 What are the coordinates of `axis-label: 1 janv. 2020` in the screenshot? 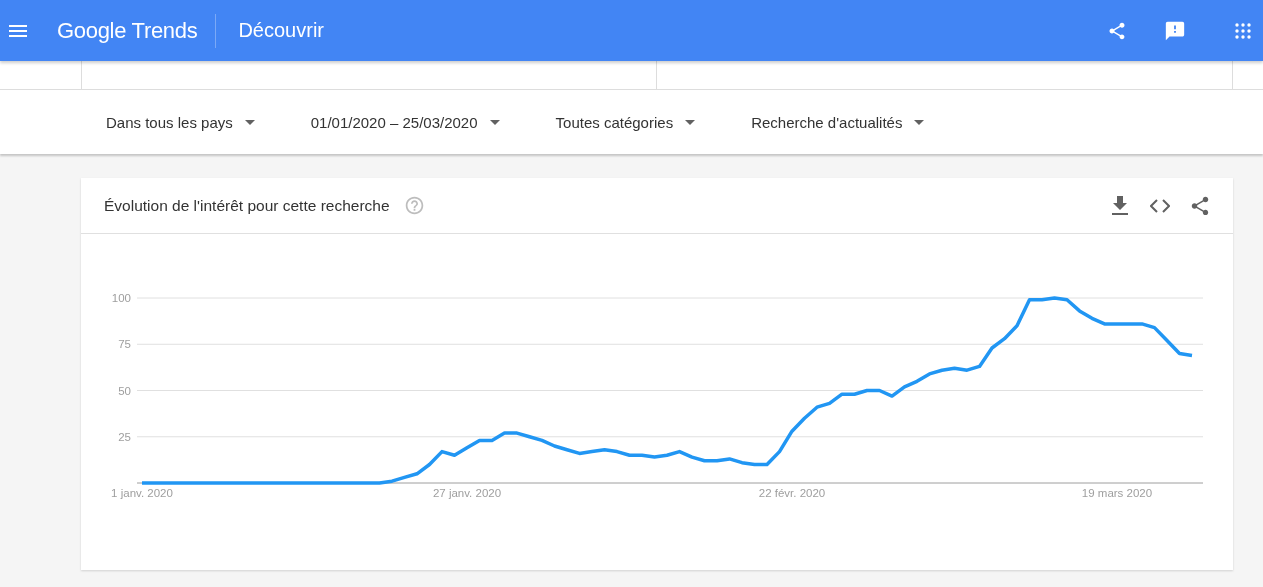 It's located at (142, 493).